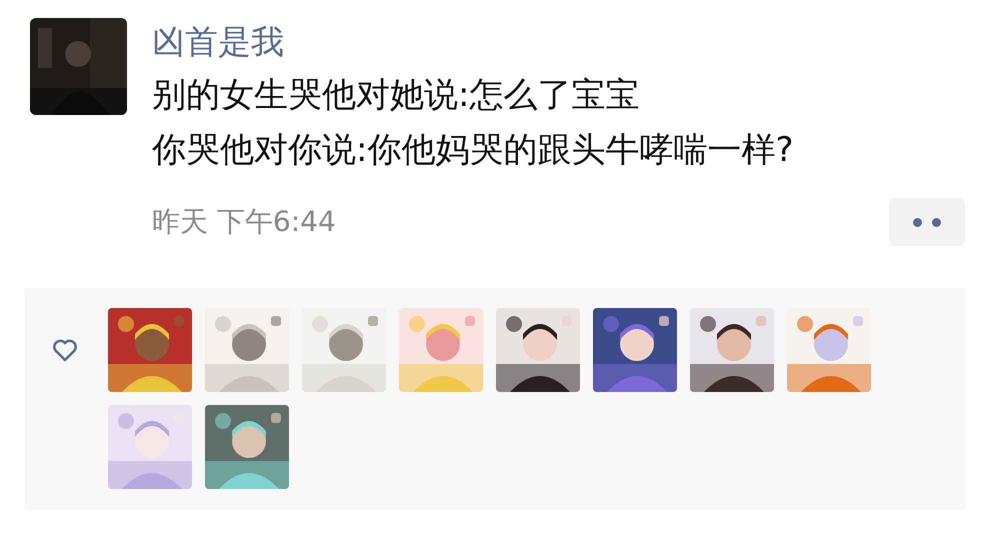 The image size is (1000, 560). Describe the element at coordinates (396, 95) in the screenshot. I see `post-text: 别的女生哭他对她说:怎么了宝宝` at that location.